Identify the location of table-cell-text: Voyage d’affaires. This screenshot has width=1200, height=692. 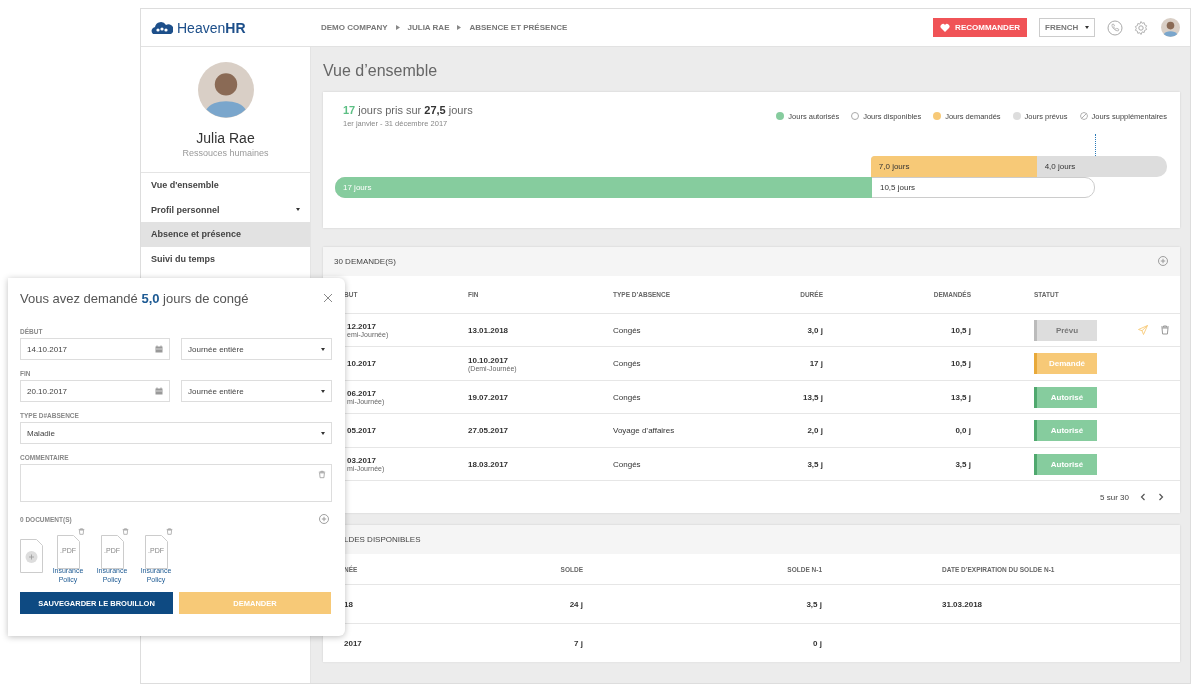
(644, 430).